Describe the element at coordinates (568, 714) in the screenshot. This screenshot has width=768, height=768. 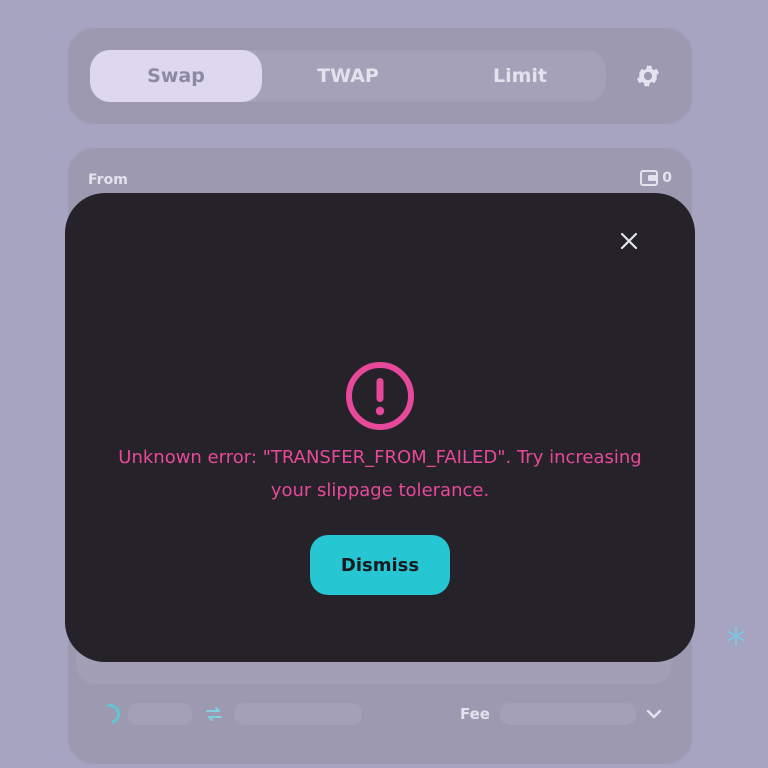
I see `fee-skeleton` at that location.